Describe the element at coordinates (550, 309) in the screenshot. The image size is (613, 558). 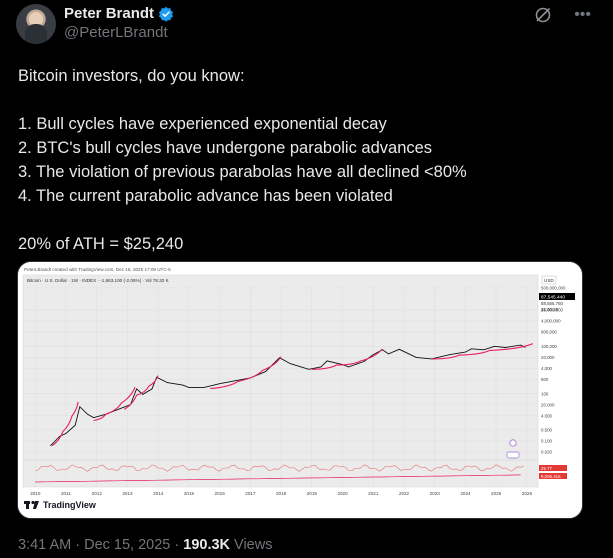
I see `time-badge-text: 21:50:49` at that location.